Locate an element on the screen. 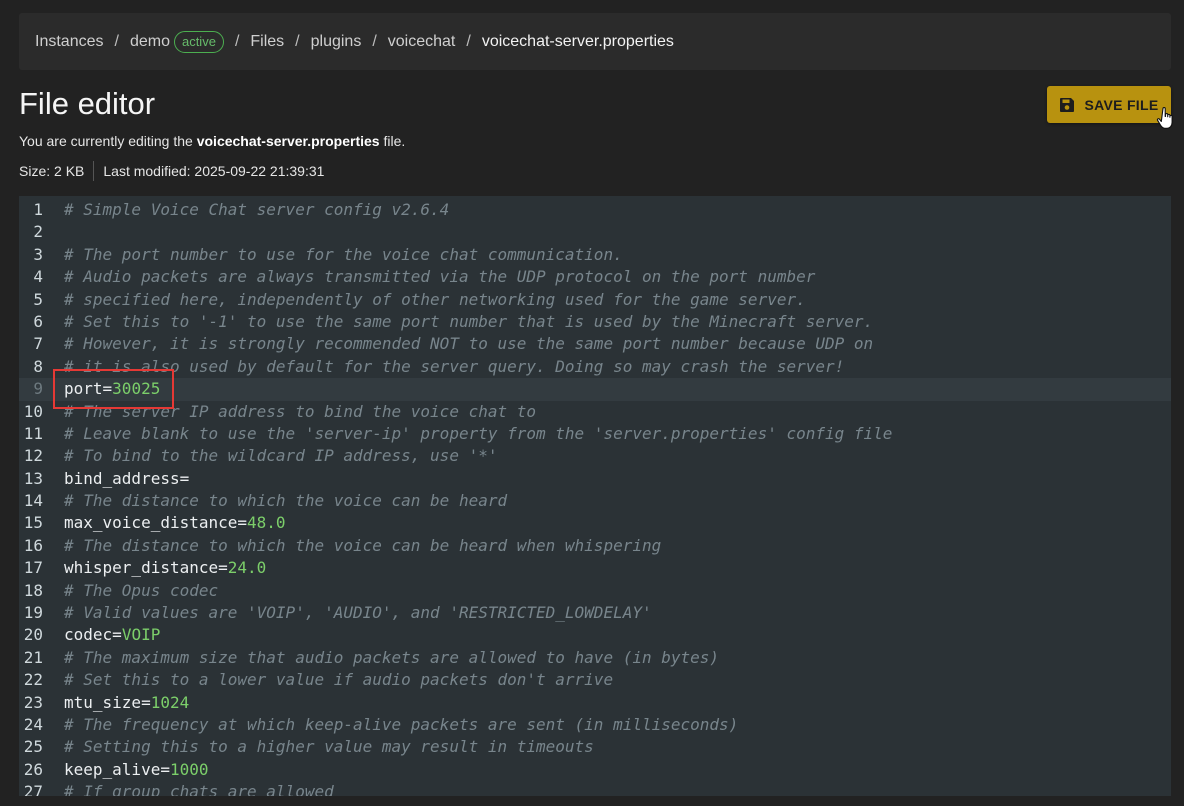 The width and height of the screenshot is (1184, 806). line-content: bind_address= is located at coordinates (126, 479).